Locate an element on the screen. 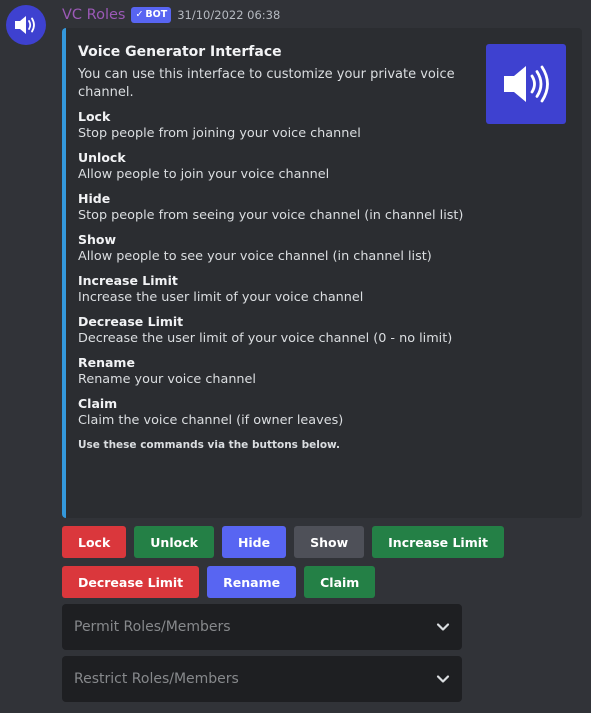  field-value: Allow people to join your voice channel is located at coordinates (204, 174).